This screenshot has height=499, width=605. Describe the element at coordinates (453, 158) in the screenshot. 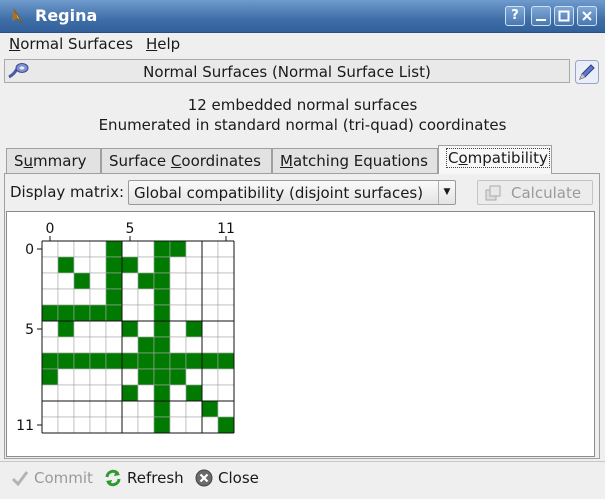

I see `tab-label: C` at that location.